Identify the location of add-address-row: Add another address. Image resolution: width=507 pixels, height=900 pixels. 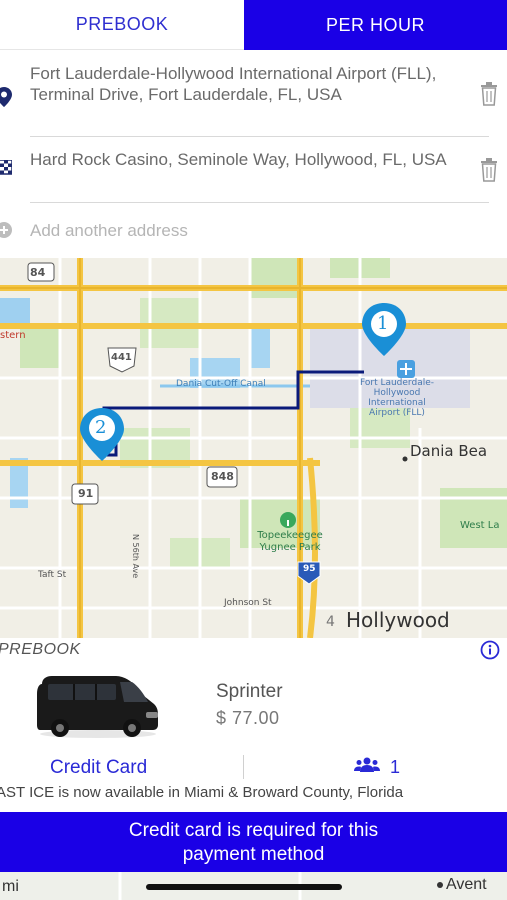
(253, 231).